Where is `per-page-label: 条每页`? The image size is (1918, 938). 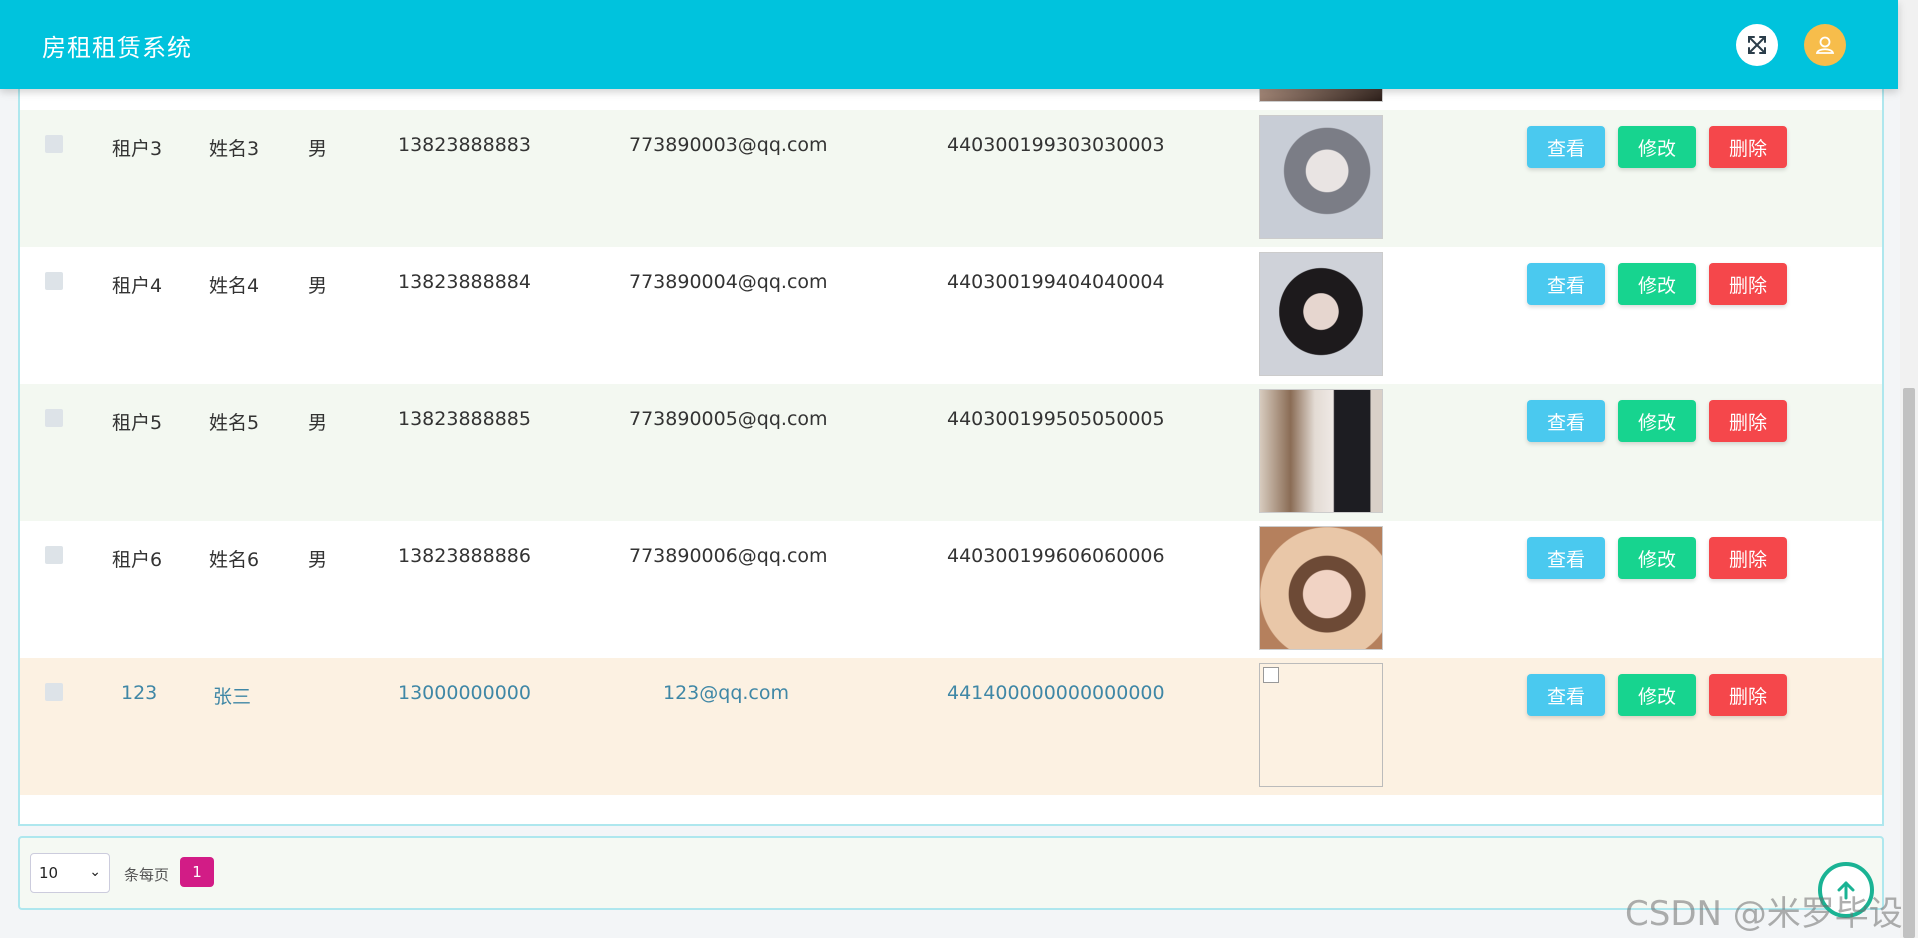 per-page-label: 条每页 is located at coordinates (147, 875).